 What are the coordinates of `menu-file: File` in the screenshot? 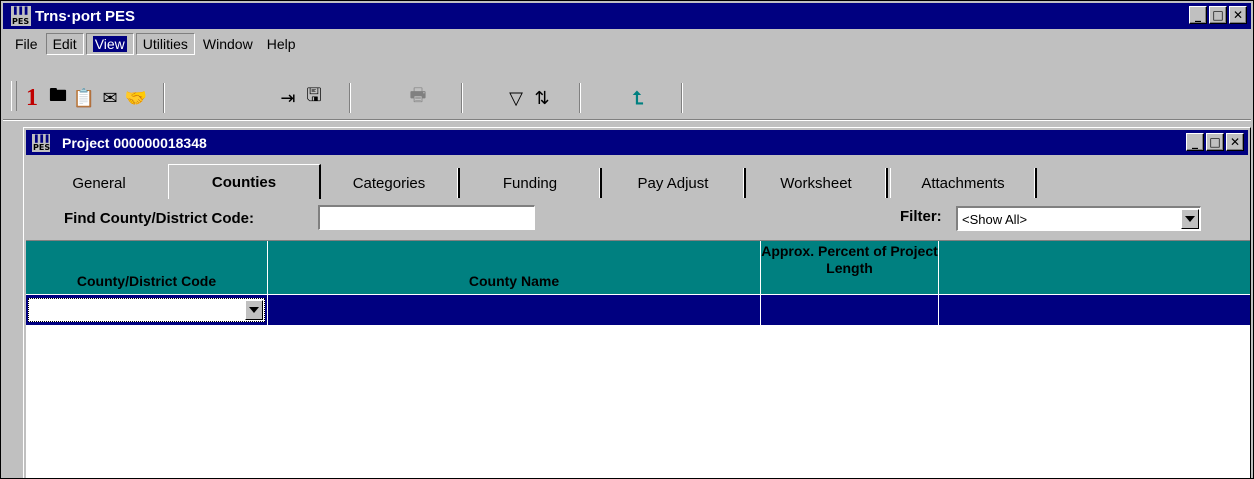 It's located at (26, 44).